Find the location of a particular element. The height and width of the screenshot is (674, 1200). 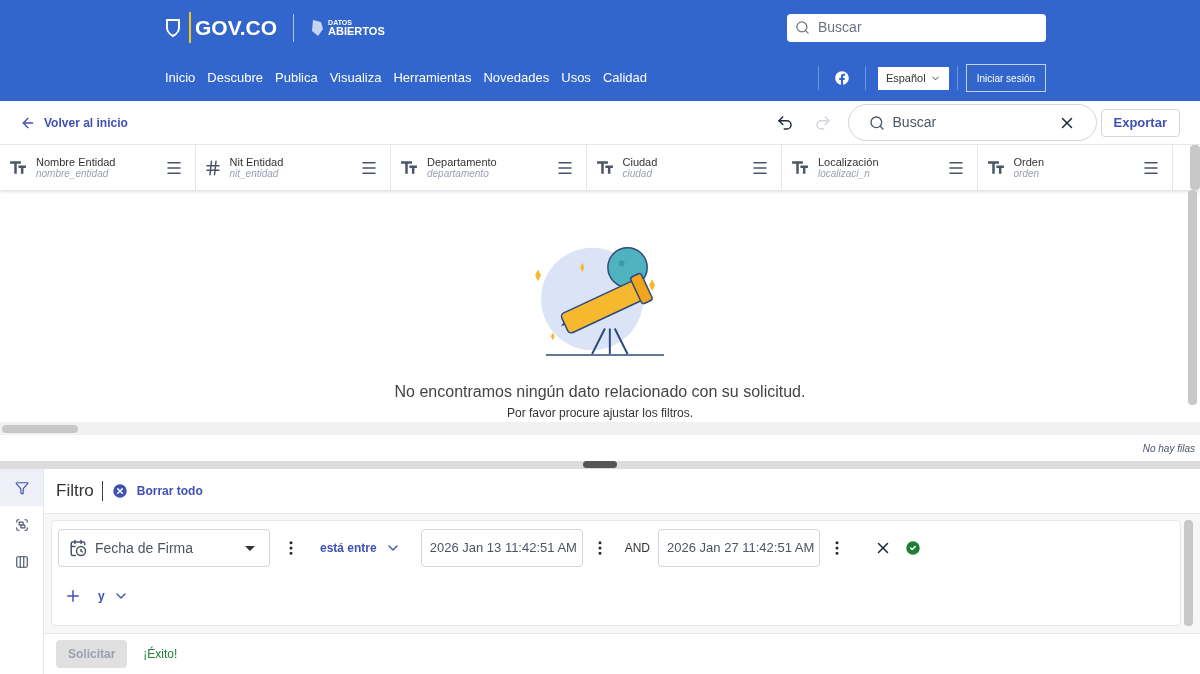

column-field: localizaci_n is located at coordinates (848, 173).